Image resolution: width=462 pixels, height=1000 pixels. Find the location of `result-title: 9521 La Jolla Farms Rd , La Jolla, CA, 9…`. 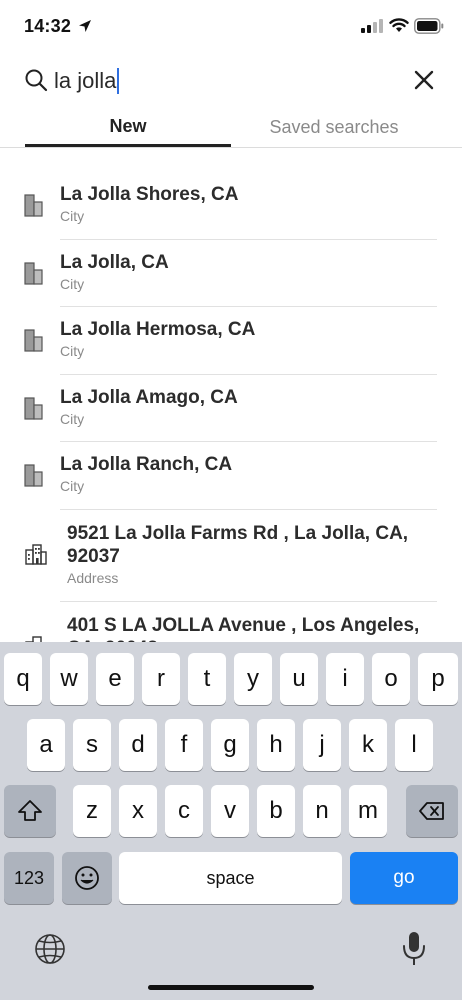

result-title: 9521 La Jolla Farms Rd , La Jolla, CA, 9… is located at coordinates (238, 544).